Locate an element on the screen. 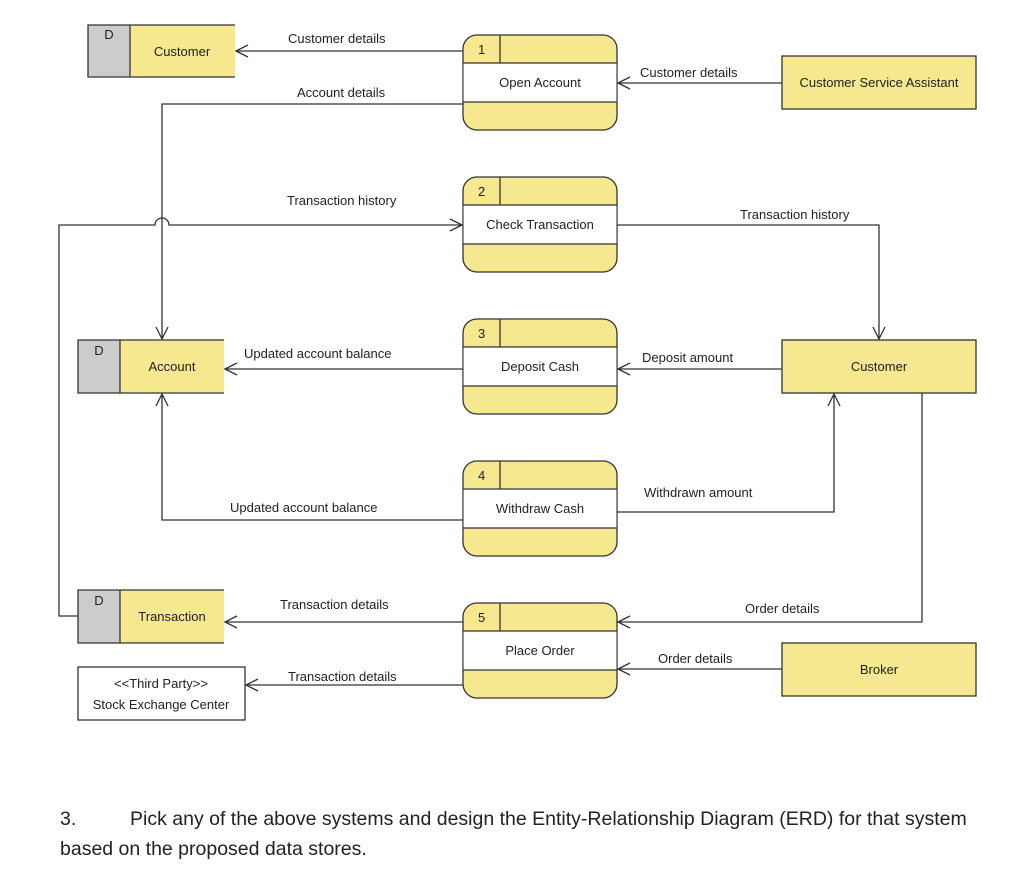 Image resolution: width=1024 pixels, height=869 pixels. process-5: 5 Place Order is located at coordinates (540, 650).